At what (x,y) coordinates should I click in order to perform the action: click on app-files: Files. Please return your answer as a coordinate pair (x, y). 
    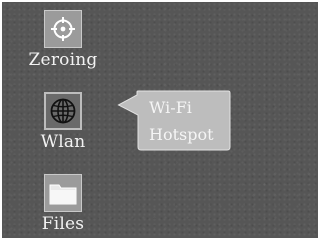
    Looking at the image, I should click on (63, 204).